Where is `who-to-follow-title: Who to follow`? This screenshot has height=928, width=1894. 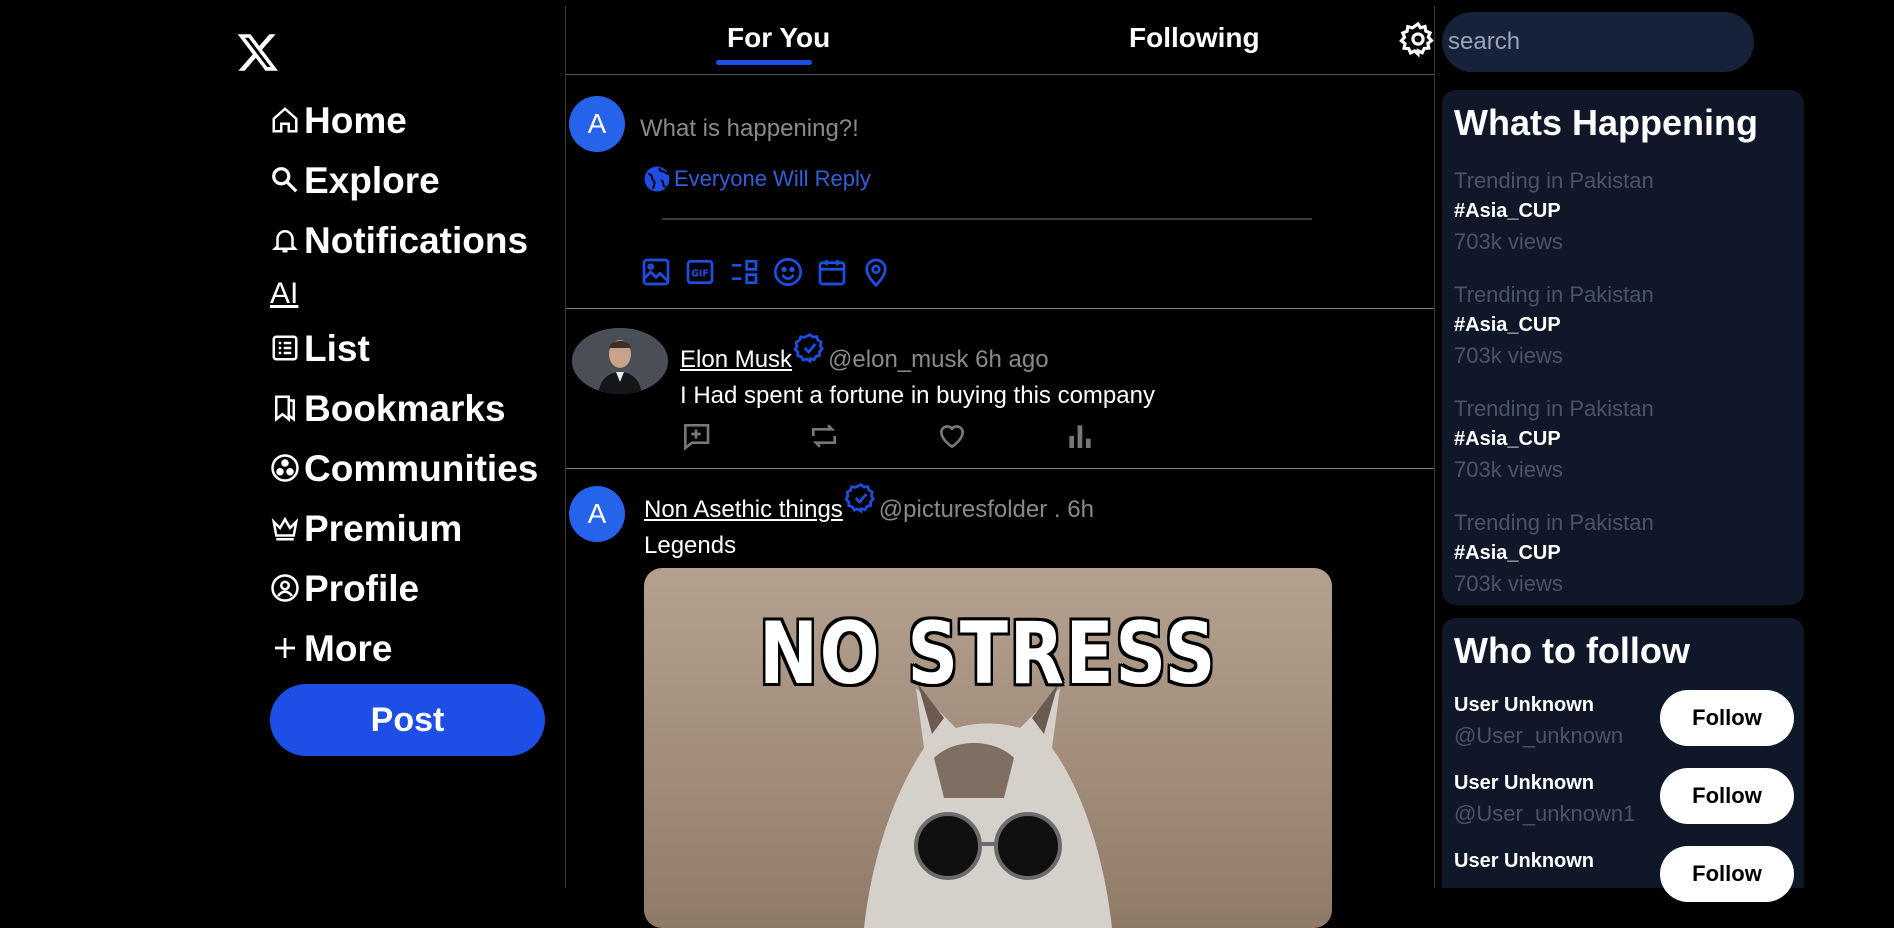
who-to-follow-title: Who to follow is located at coordinates (1572, 650).